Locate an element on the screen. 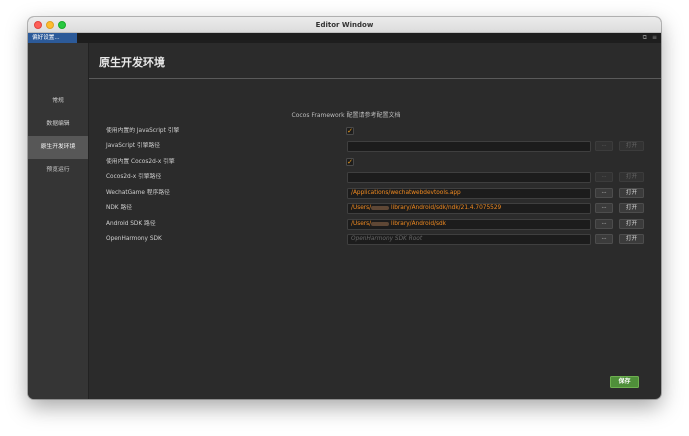 The image size is (689, 436). js-engine-path-input is located at coordinates (469, 146).